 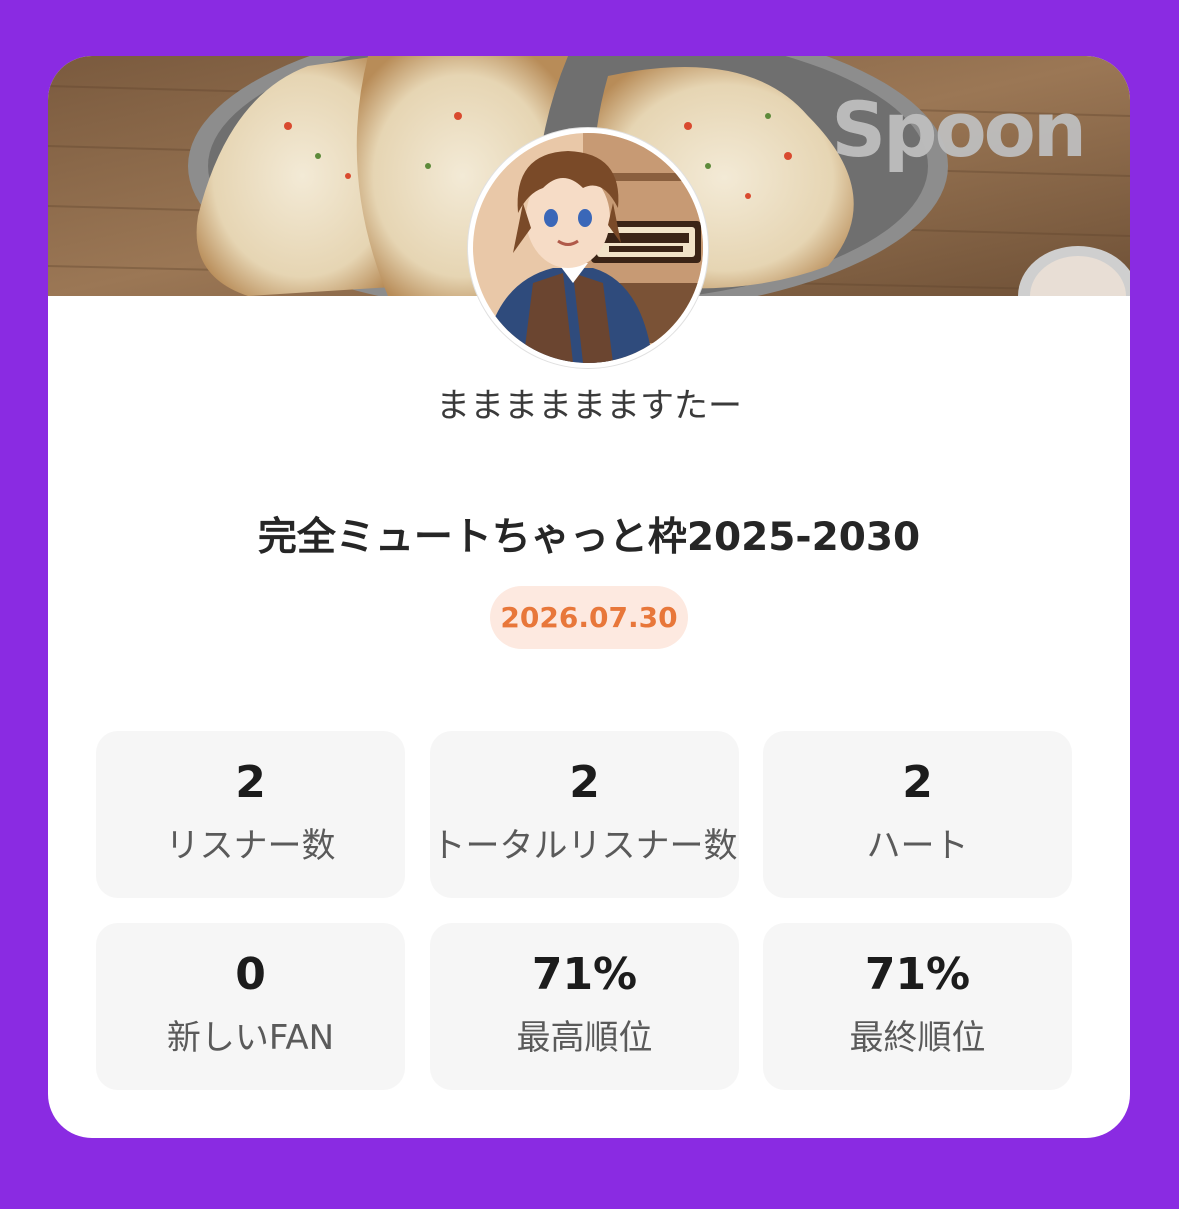 What do you see at coordinates (589, 537) in the screenshot?
I see `room-title: 完全ミュートちゃっと枠2025-2030` at bounding box center [589, 537].